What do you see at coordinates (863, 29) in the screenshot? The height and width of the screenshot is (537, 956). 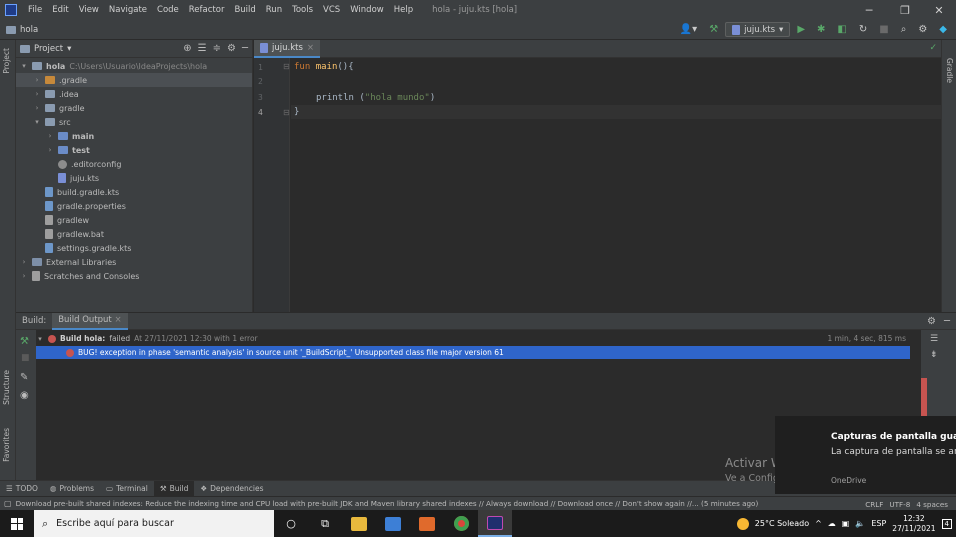 I see `profile-icon: ↻` at bounding box center [863, 29].